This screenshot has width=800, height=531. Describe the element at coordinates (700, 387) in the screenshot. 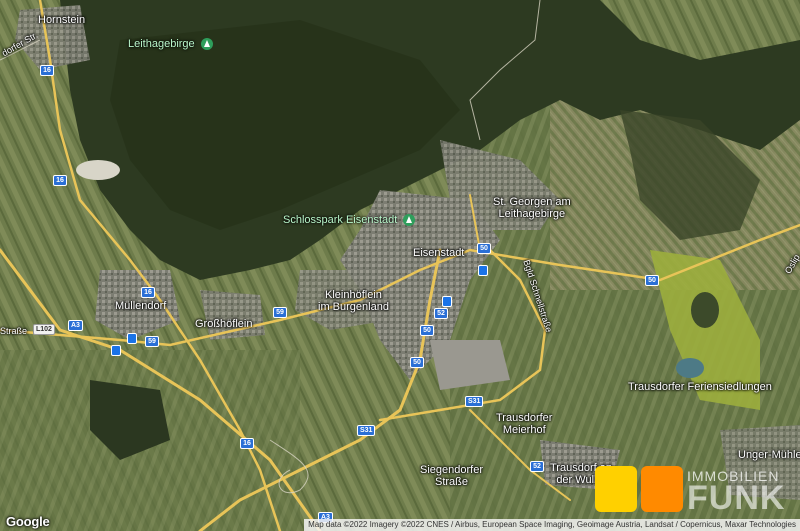

I see `place-trausdorfer-feriensiedlungen: Trausdorfer Feriensiedlungen` at that location.